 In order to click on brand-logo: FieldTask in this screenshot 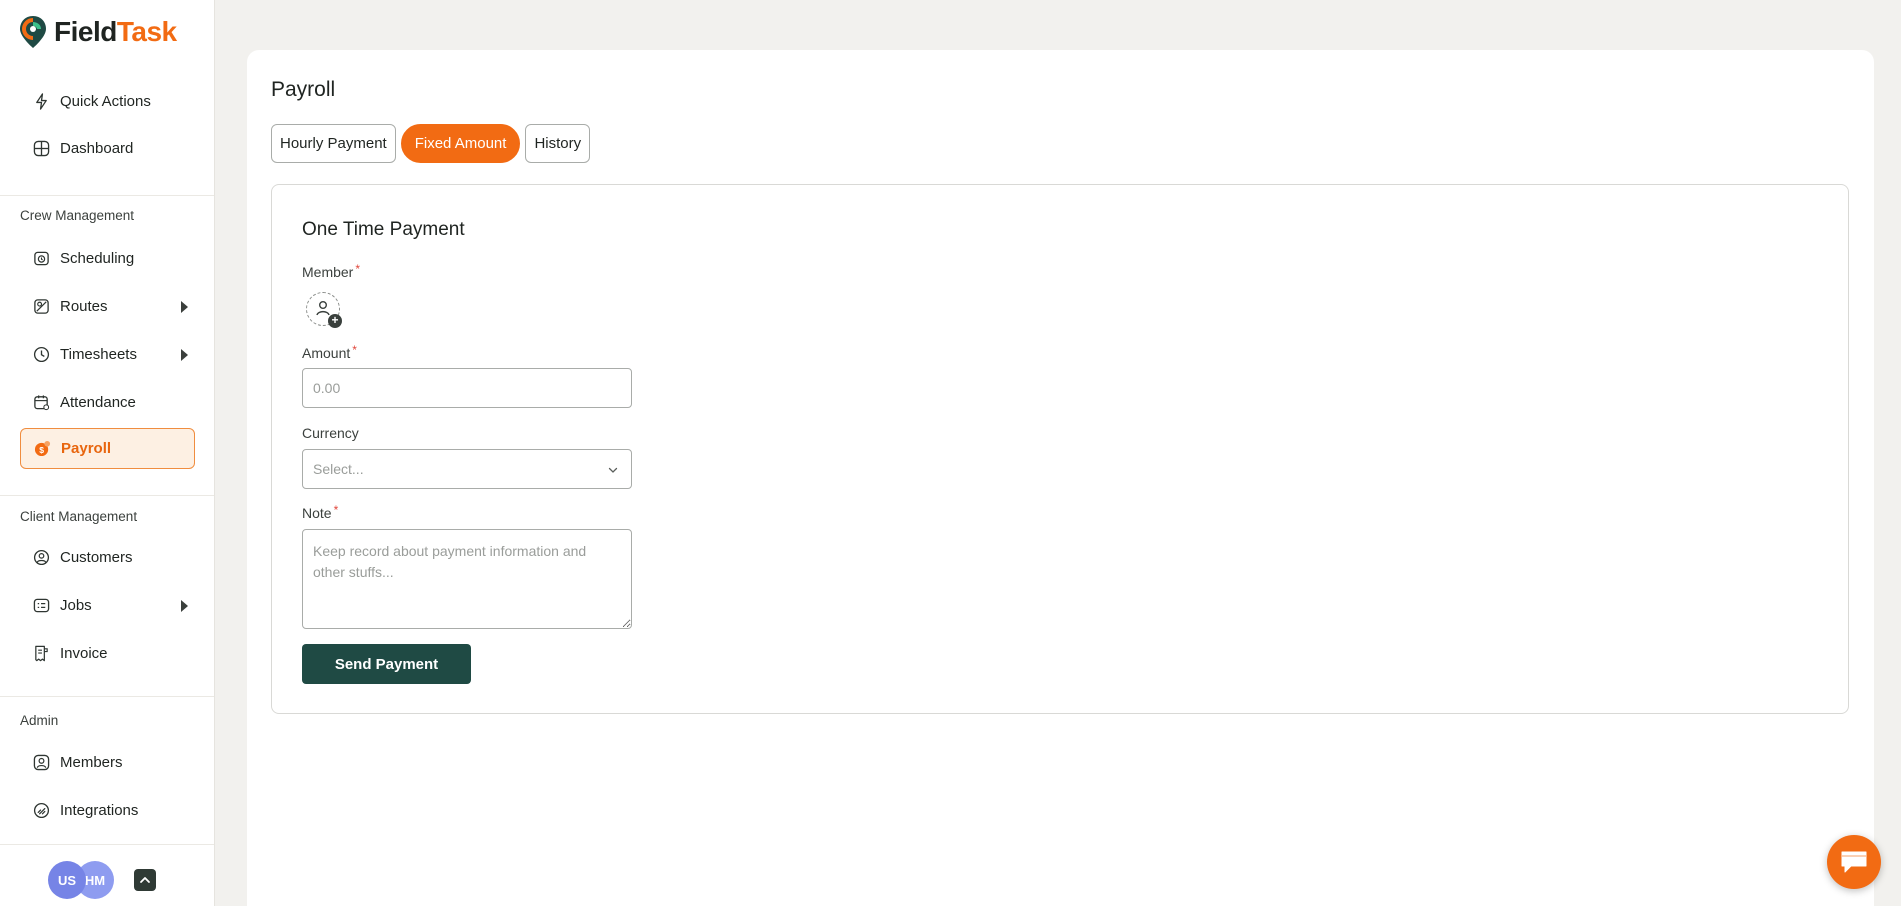, I will do `click(97, 32)`.